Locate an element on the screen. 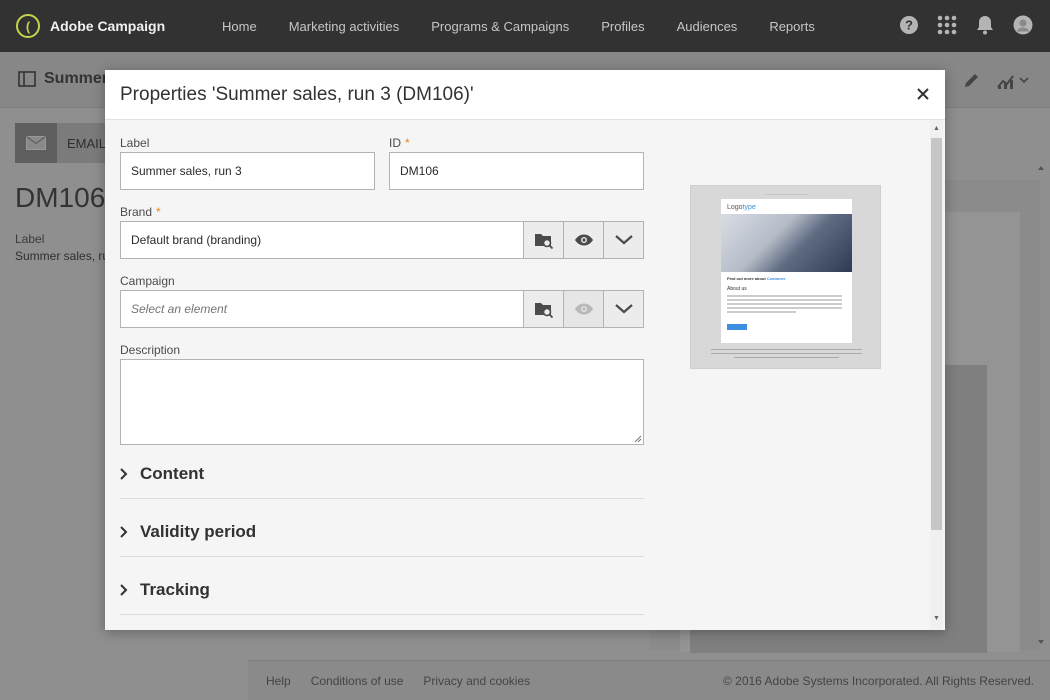 The image size is (1050, 700). help-icon: ? is located at coordinates (909, 25).